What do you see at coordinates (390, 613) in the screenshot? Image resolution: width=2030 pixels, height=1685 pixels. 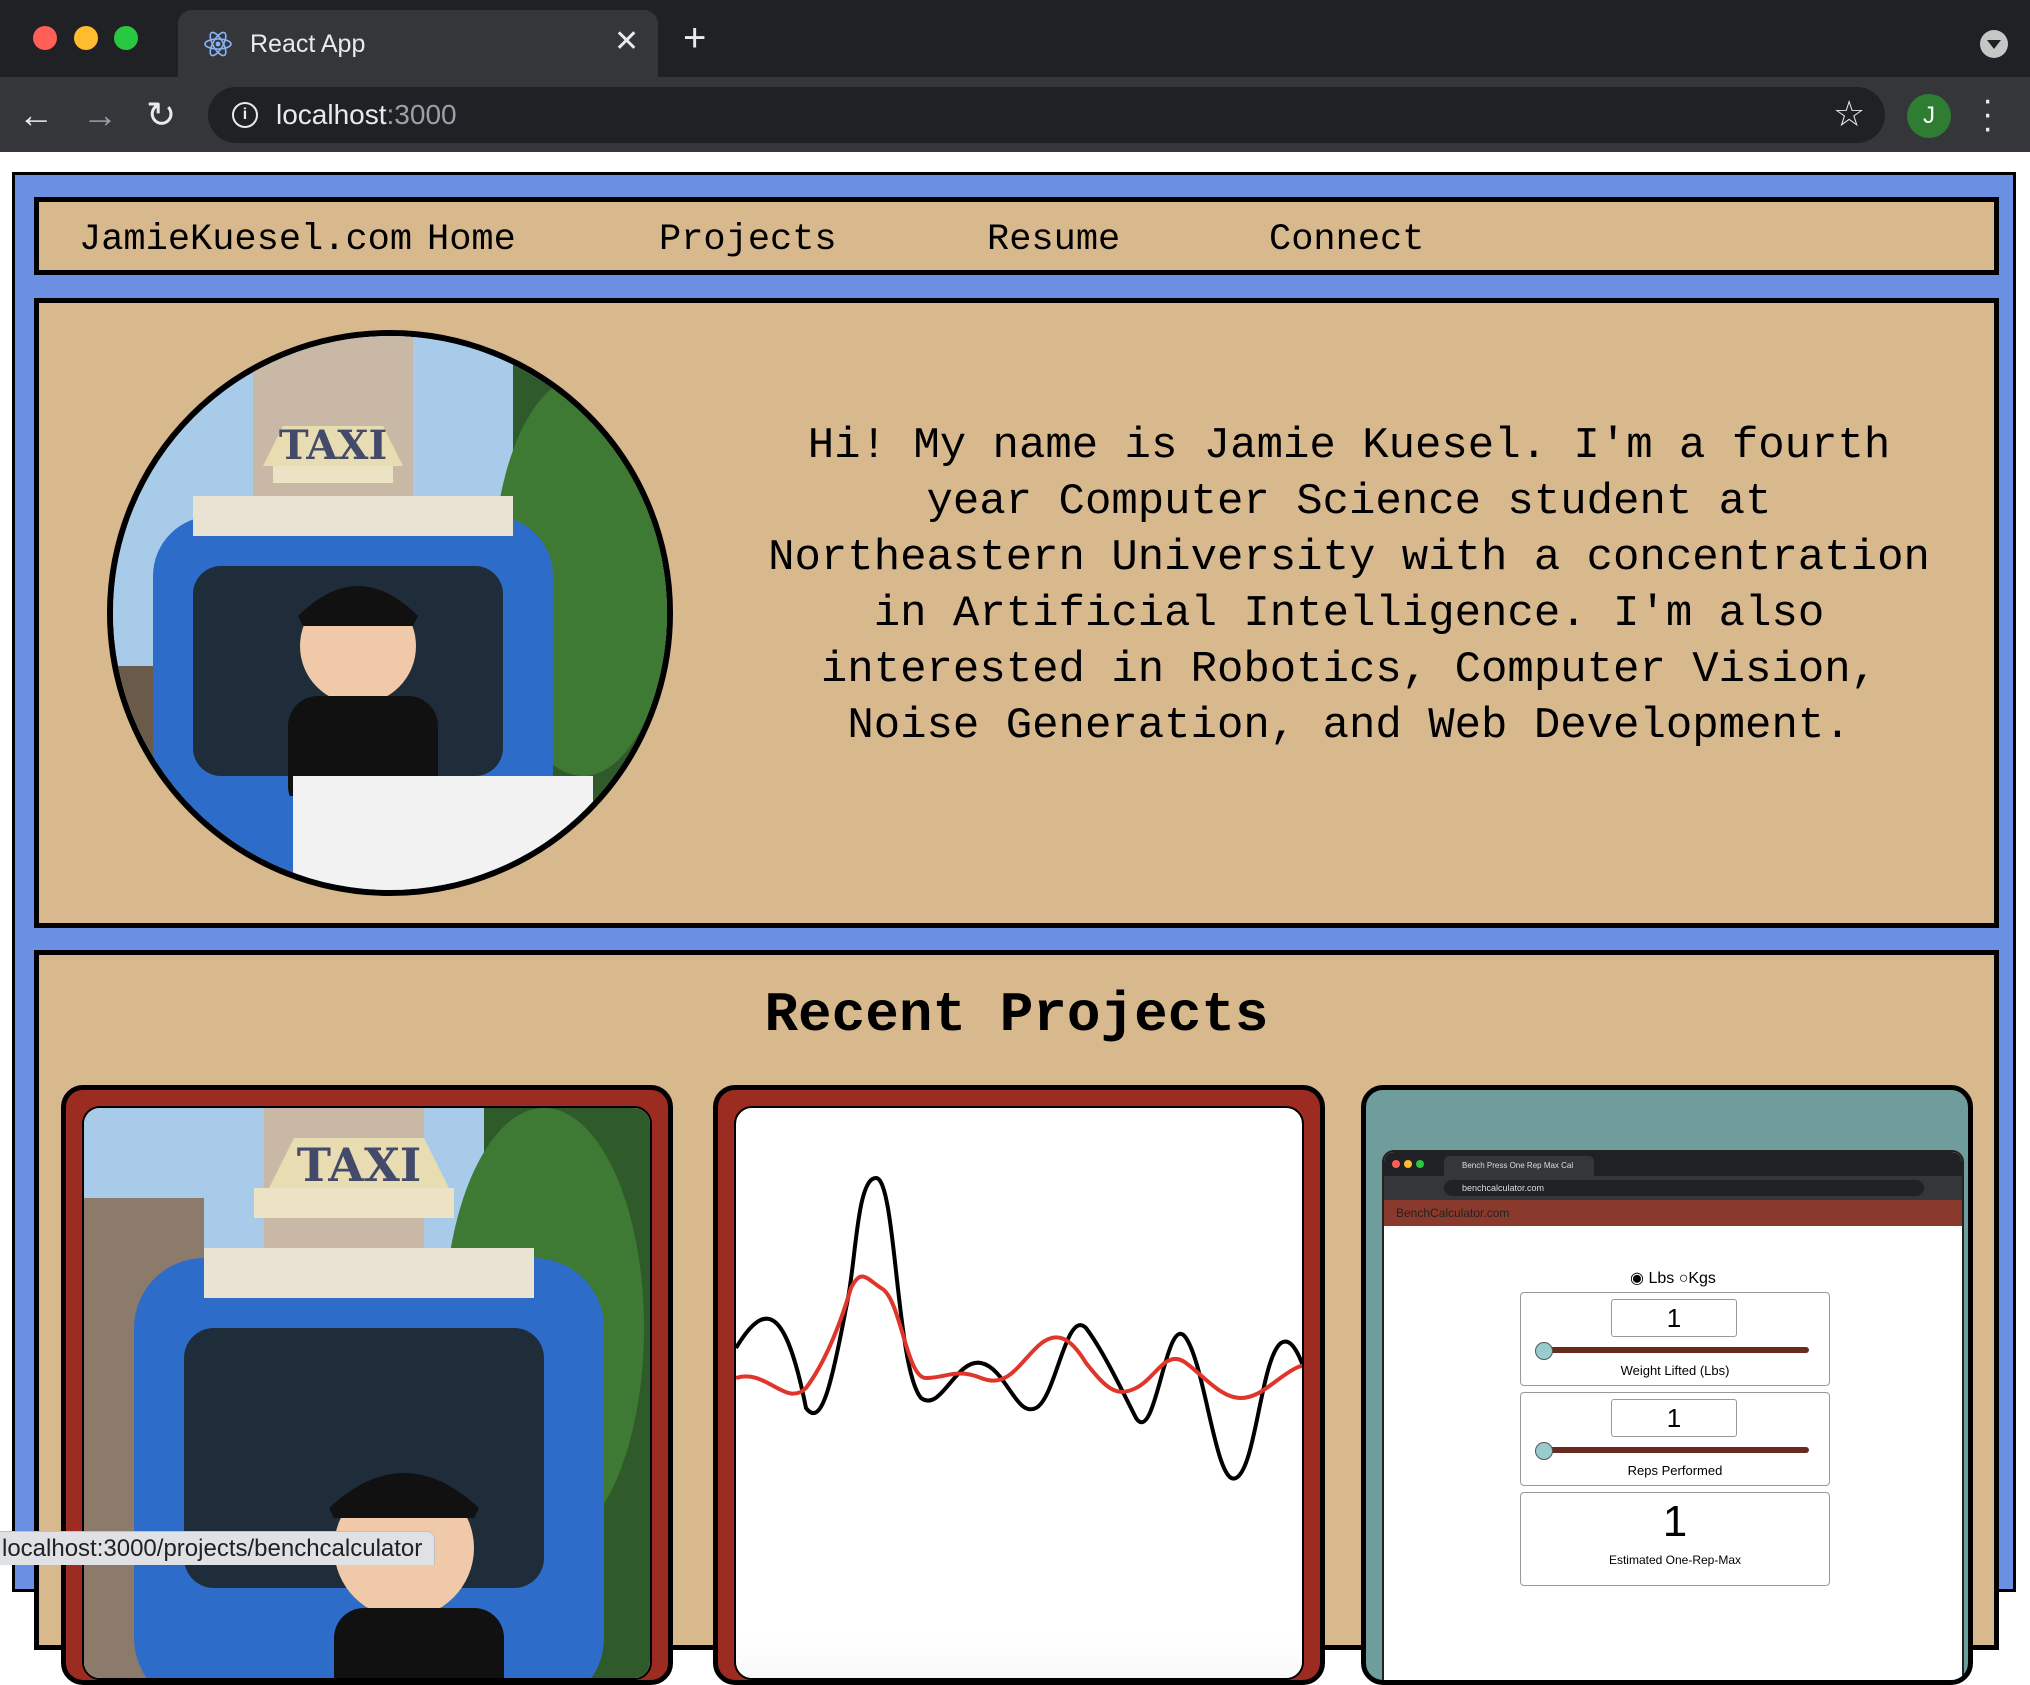 I see `profile-photo: TAXI` at bounding box center [390, 613].